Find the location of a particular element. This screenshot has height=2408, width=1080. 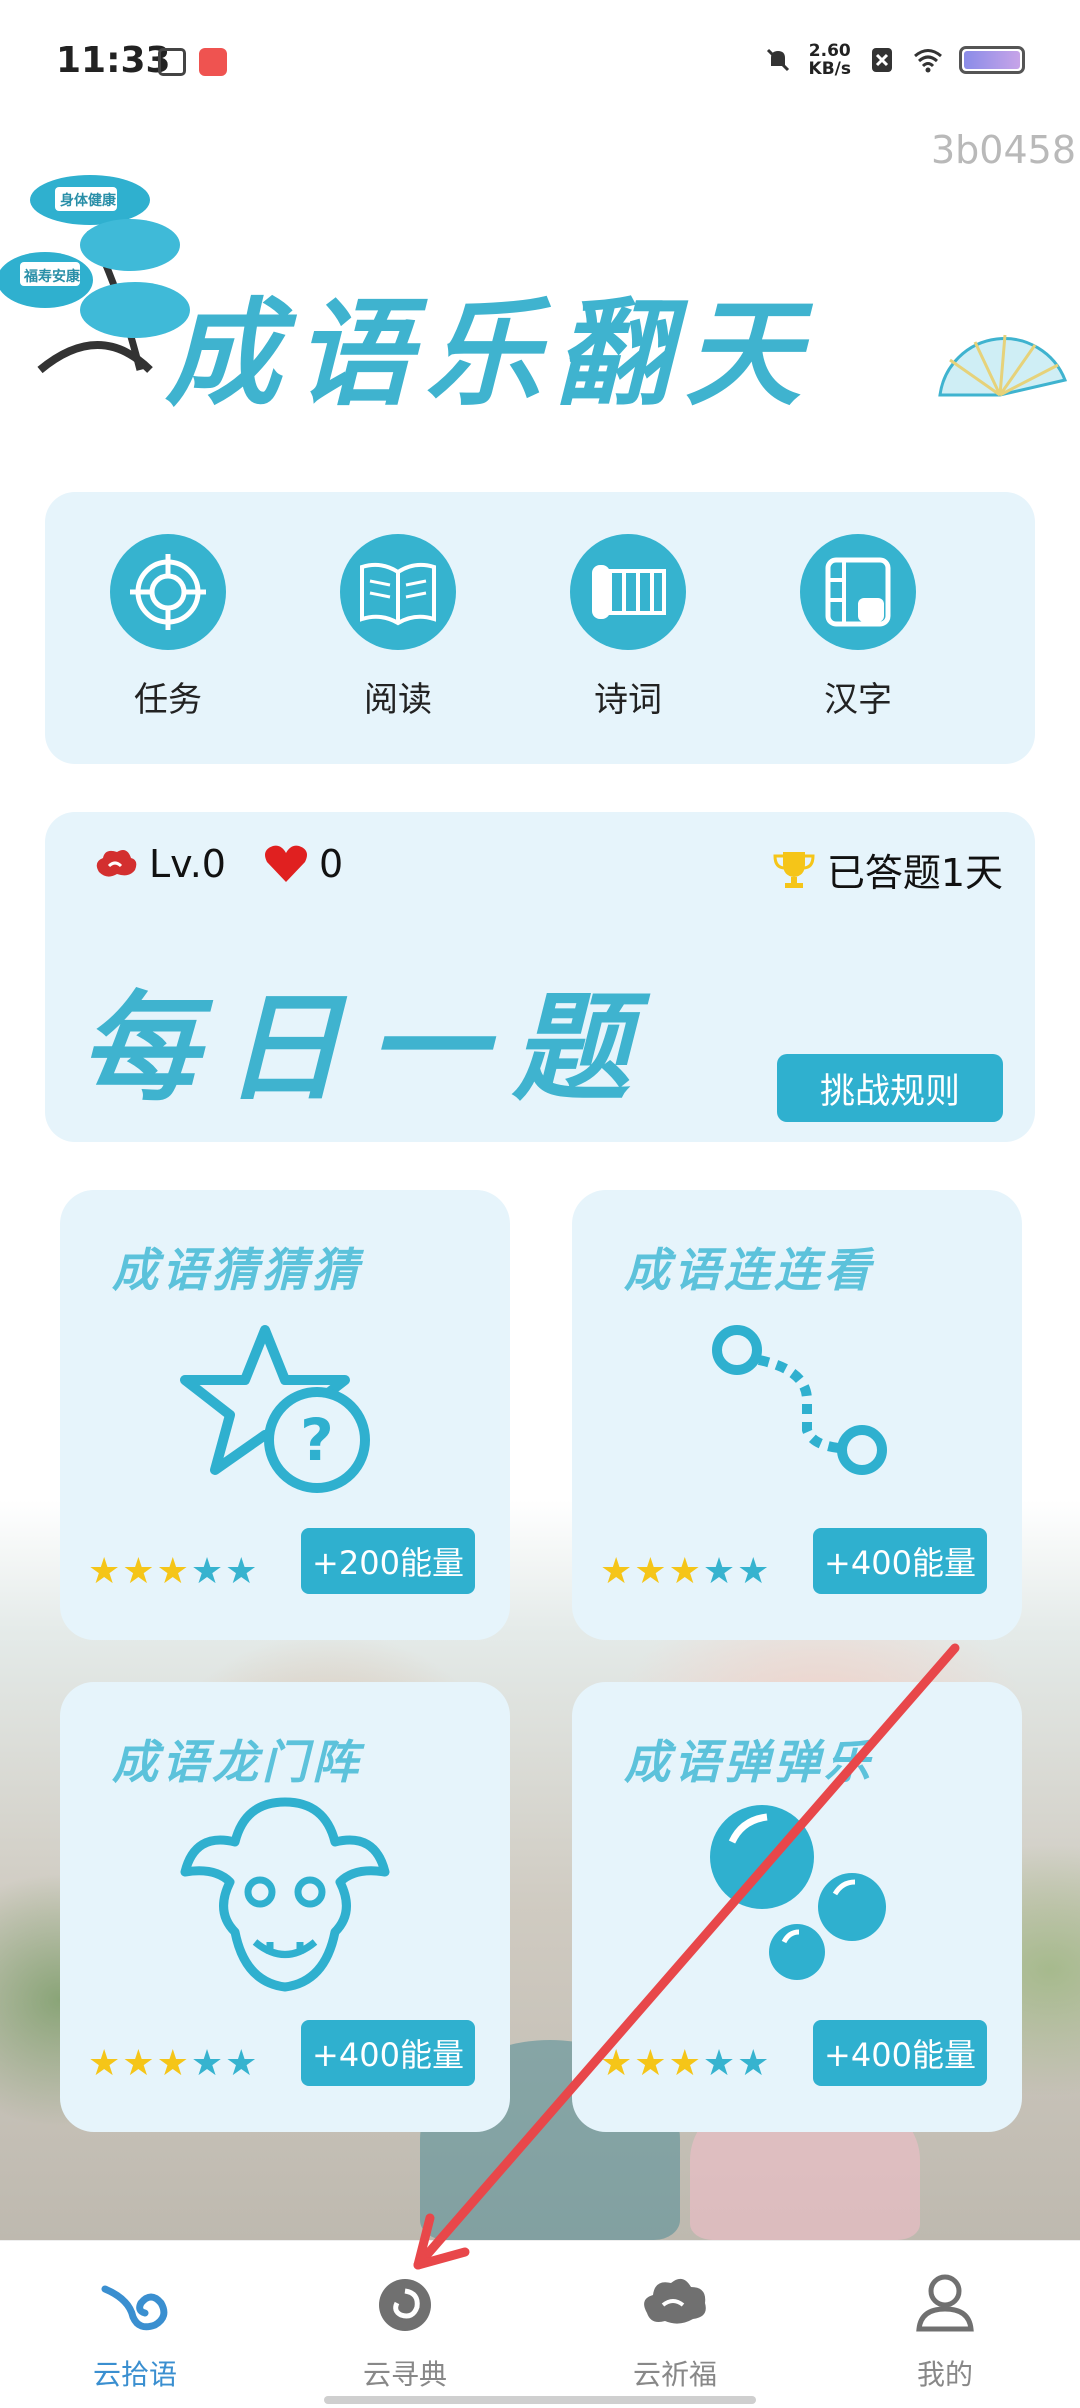

trophy-icon is located at coordinates (794, 869).